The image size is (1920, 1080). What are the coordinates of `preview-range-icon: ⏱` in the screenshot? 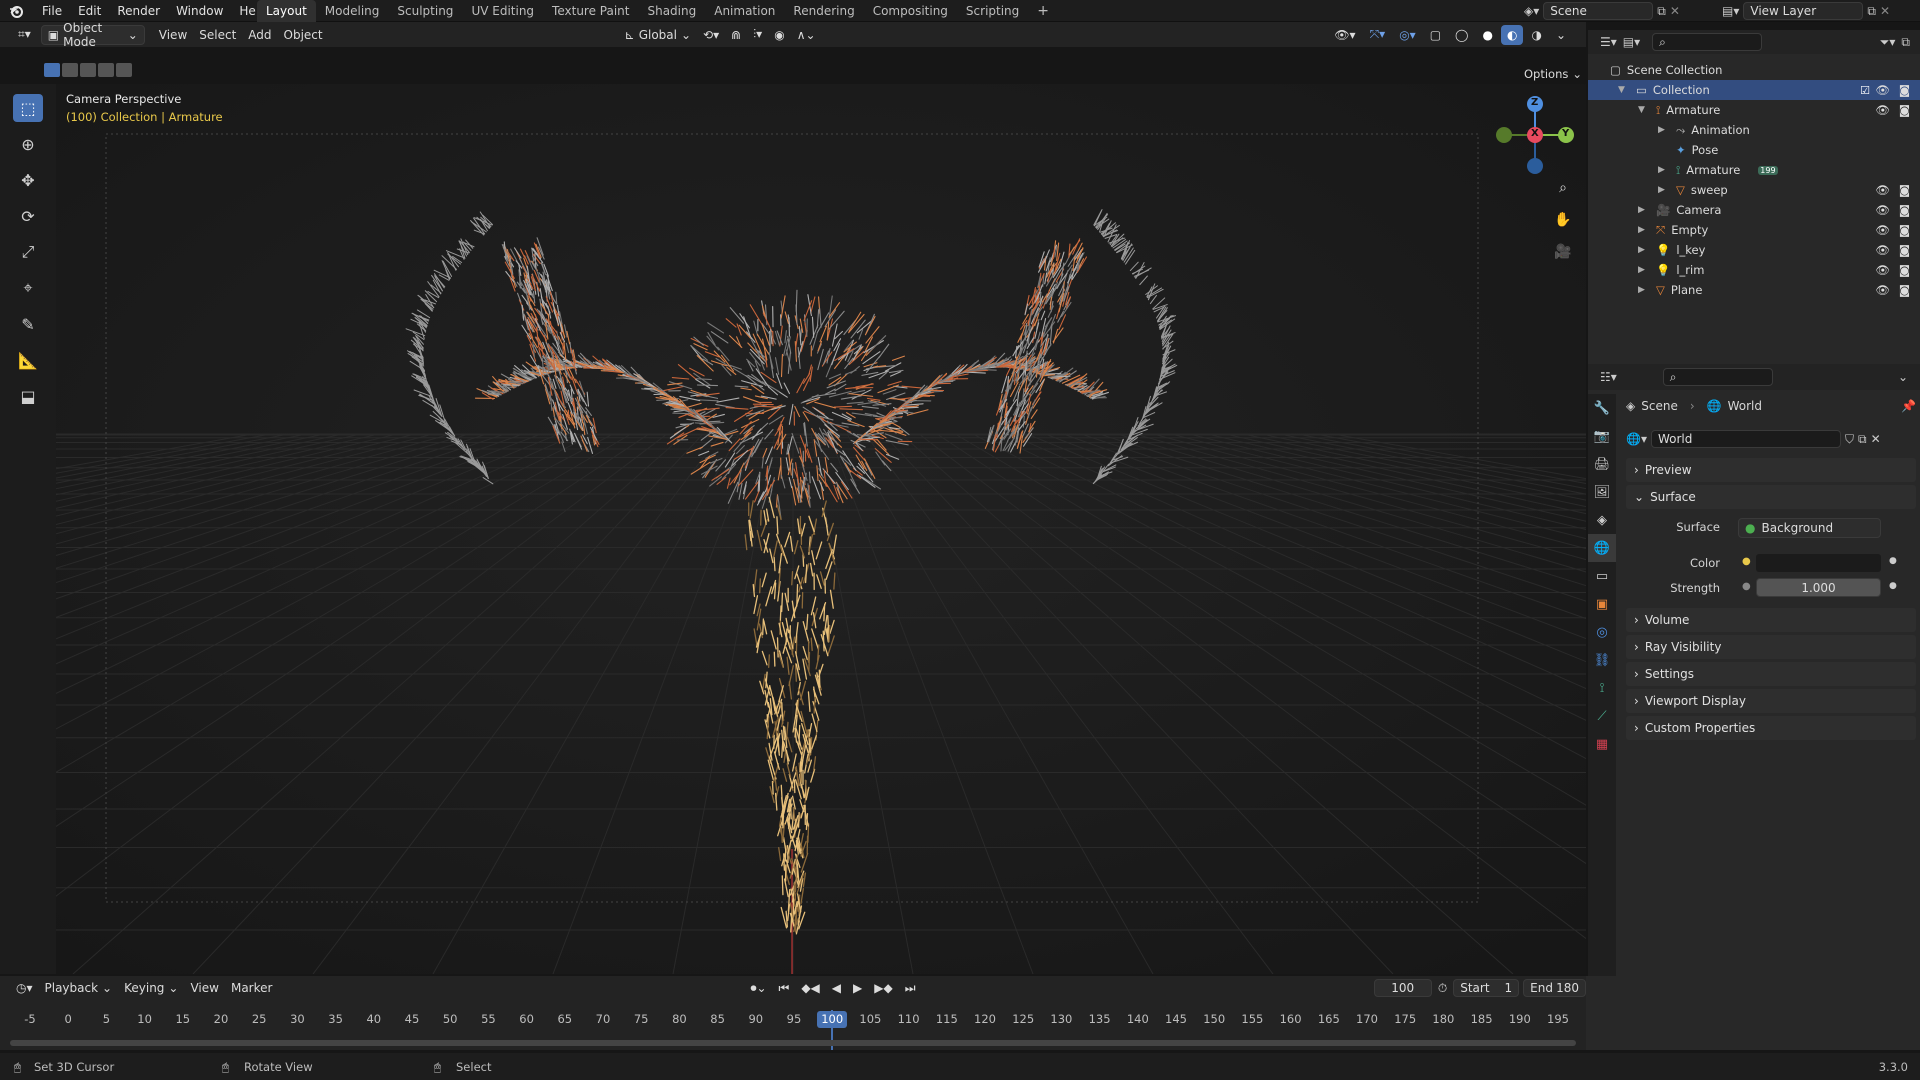 It's located at (1442, 988).